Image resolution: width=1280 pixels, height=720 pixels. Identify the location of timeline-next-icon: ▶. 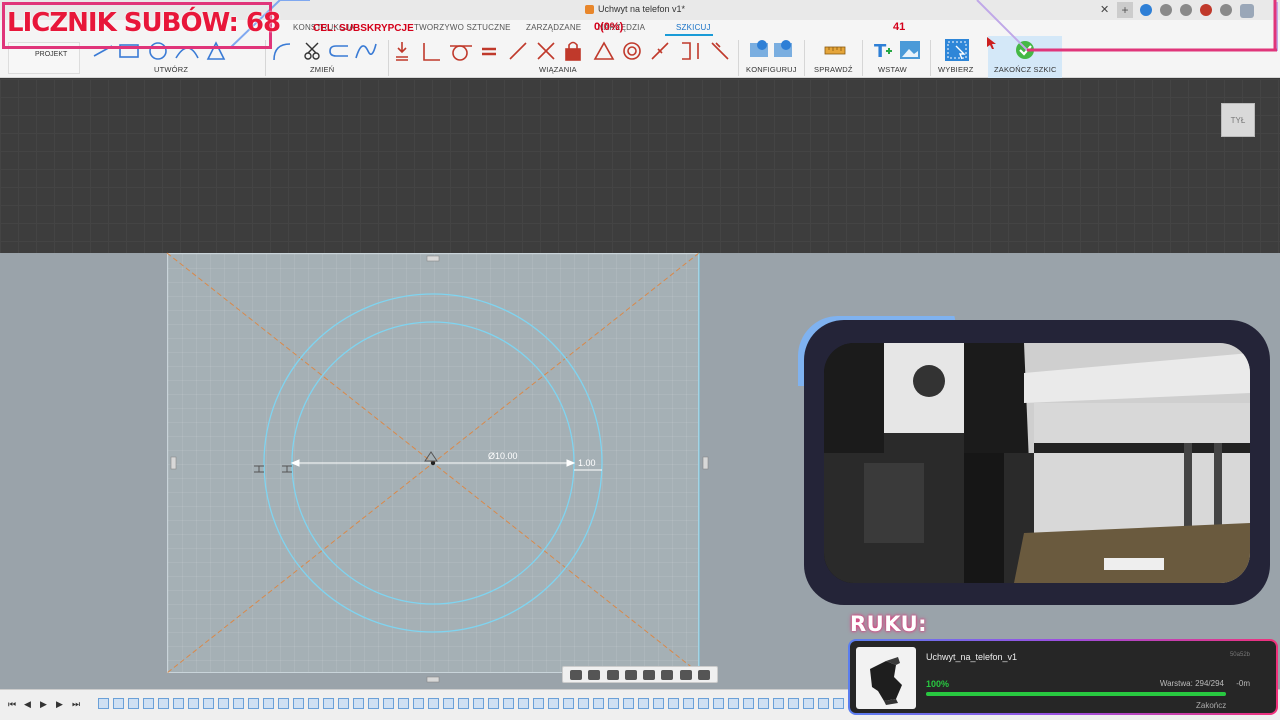
(59, 704).